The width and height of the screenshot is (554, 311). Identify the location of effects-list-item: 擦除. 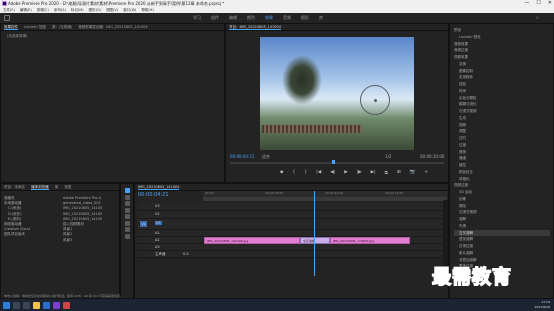
(502, 206).